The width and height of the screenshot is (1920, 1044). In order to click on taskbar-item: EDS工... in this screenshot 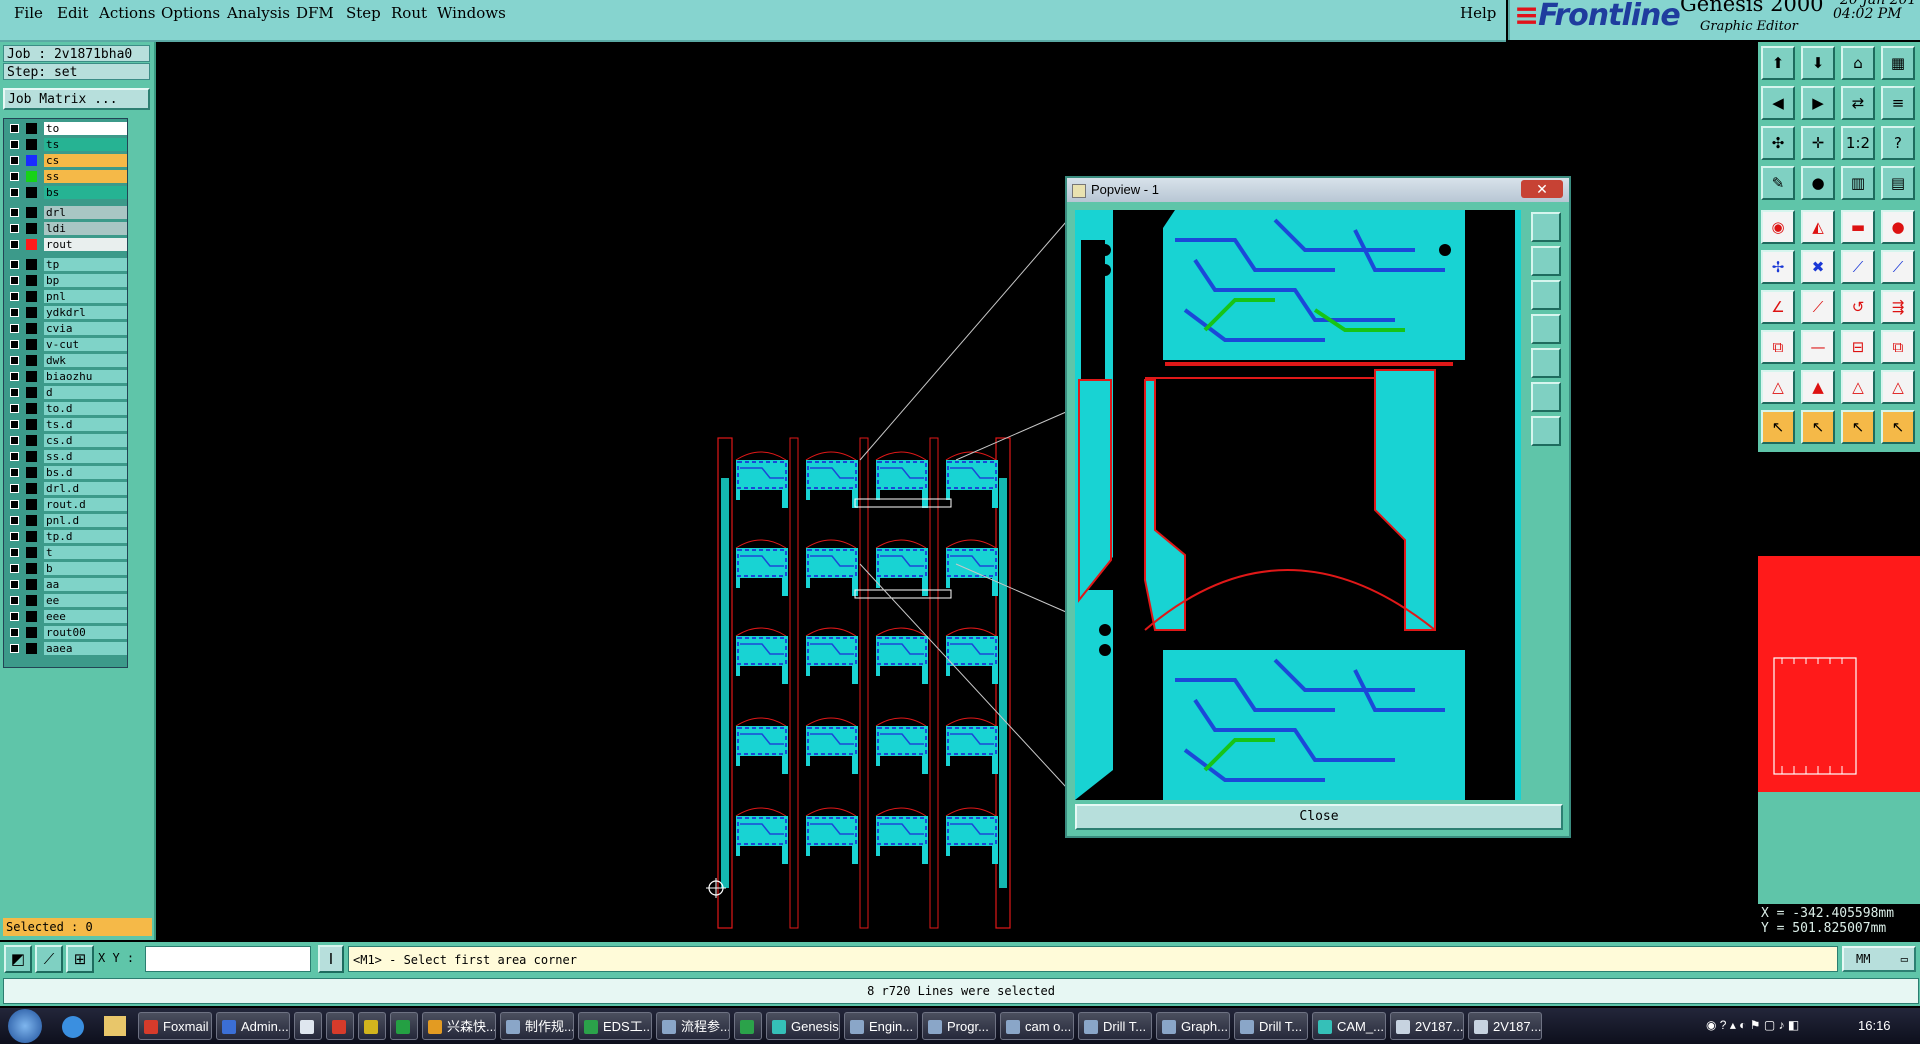, I will do `click(615, 1026)`.